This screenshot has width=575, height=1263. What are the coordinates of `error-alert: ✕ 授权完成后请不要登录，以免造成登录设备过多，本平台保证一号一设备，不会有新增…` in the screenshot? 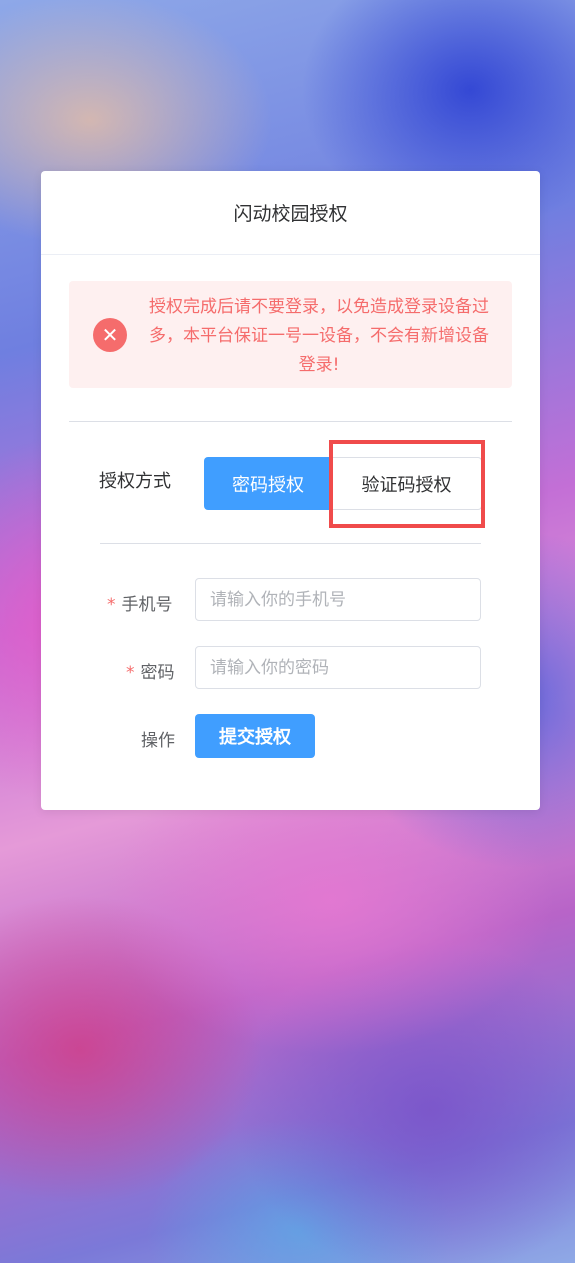 It's located at (290, 334).